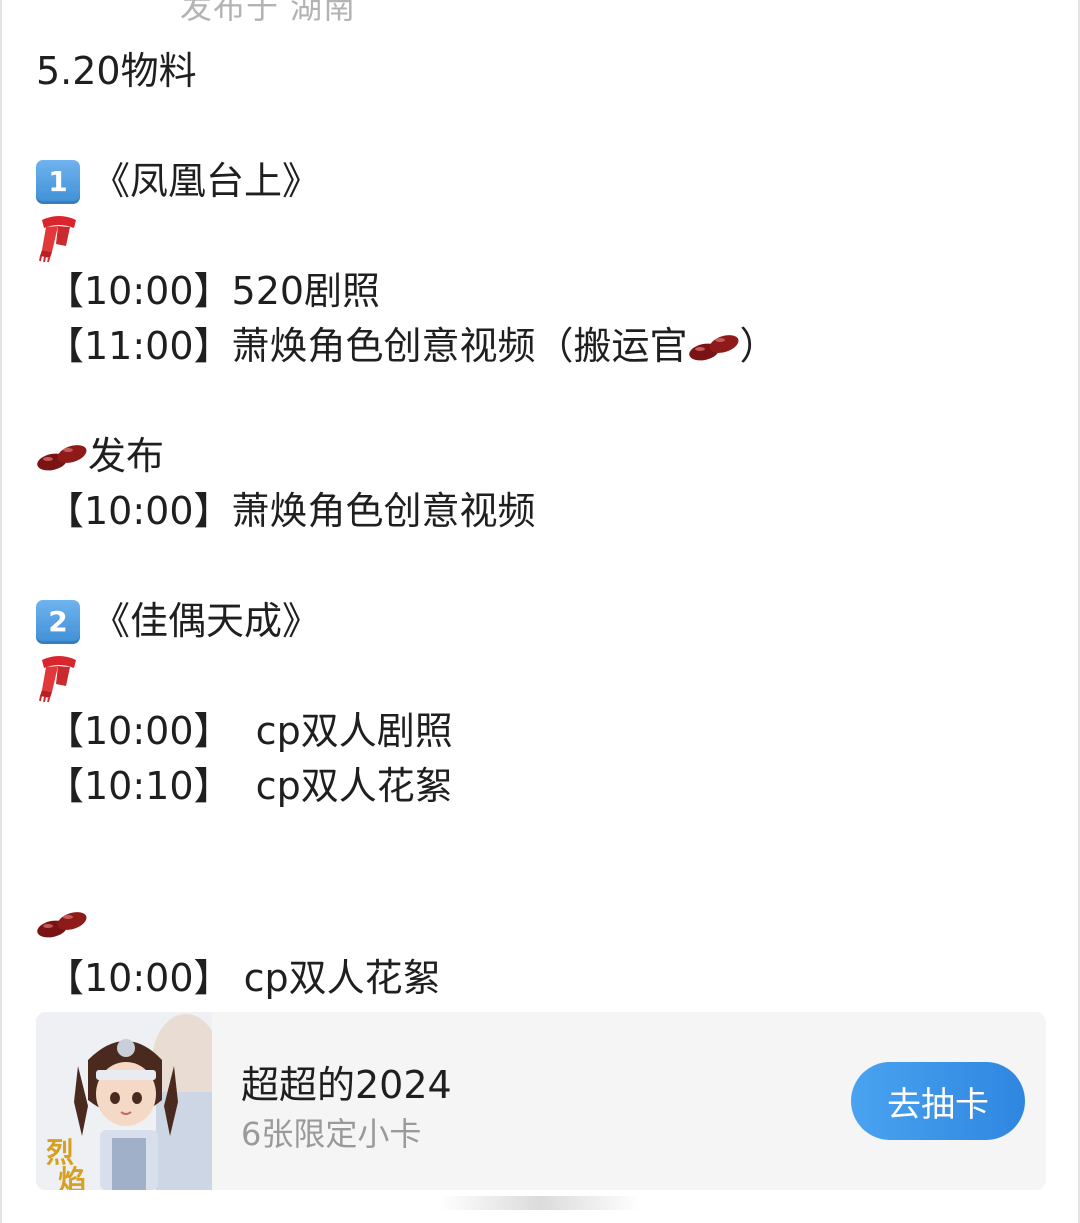 This screenshot has width=1080, height=1223. I want to click on schedule-row: 【10:00】 520剧照, so click(536, 291).